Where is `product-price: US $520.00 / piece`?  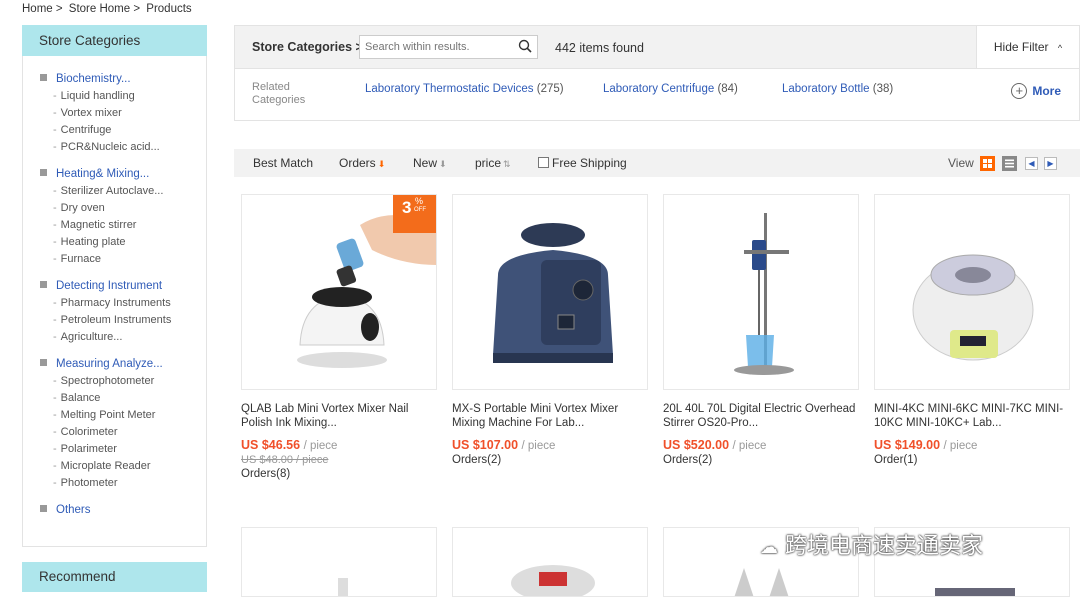
product-price: US $520.00 / piece is located at coordinates (715, 445).